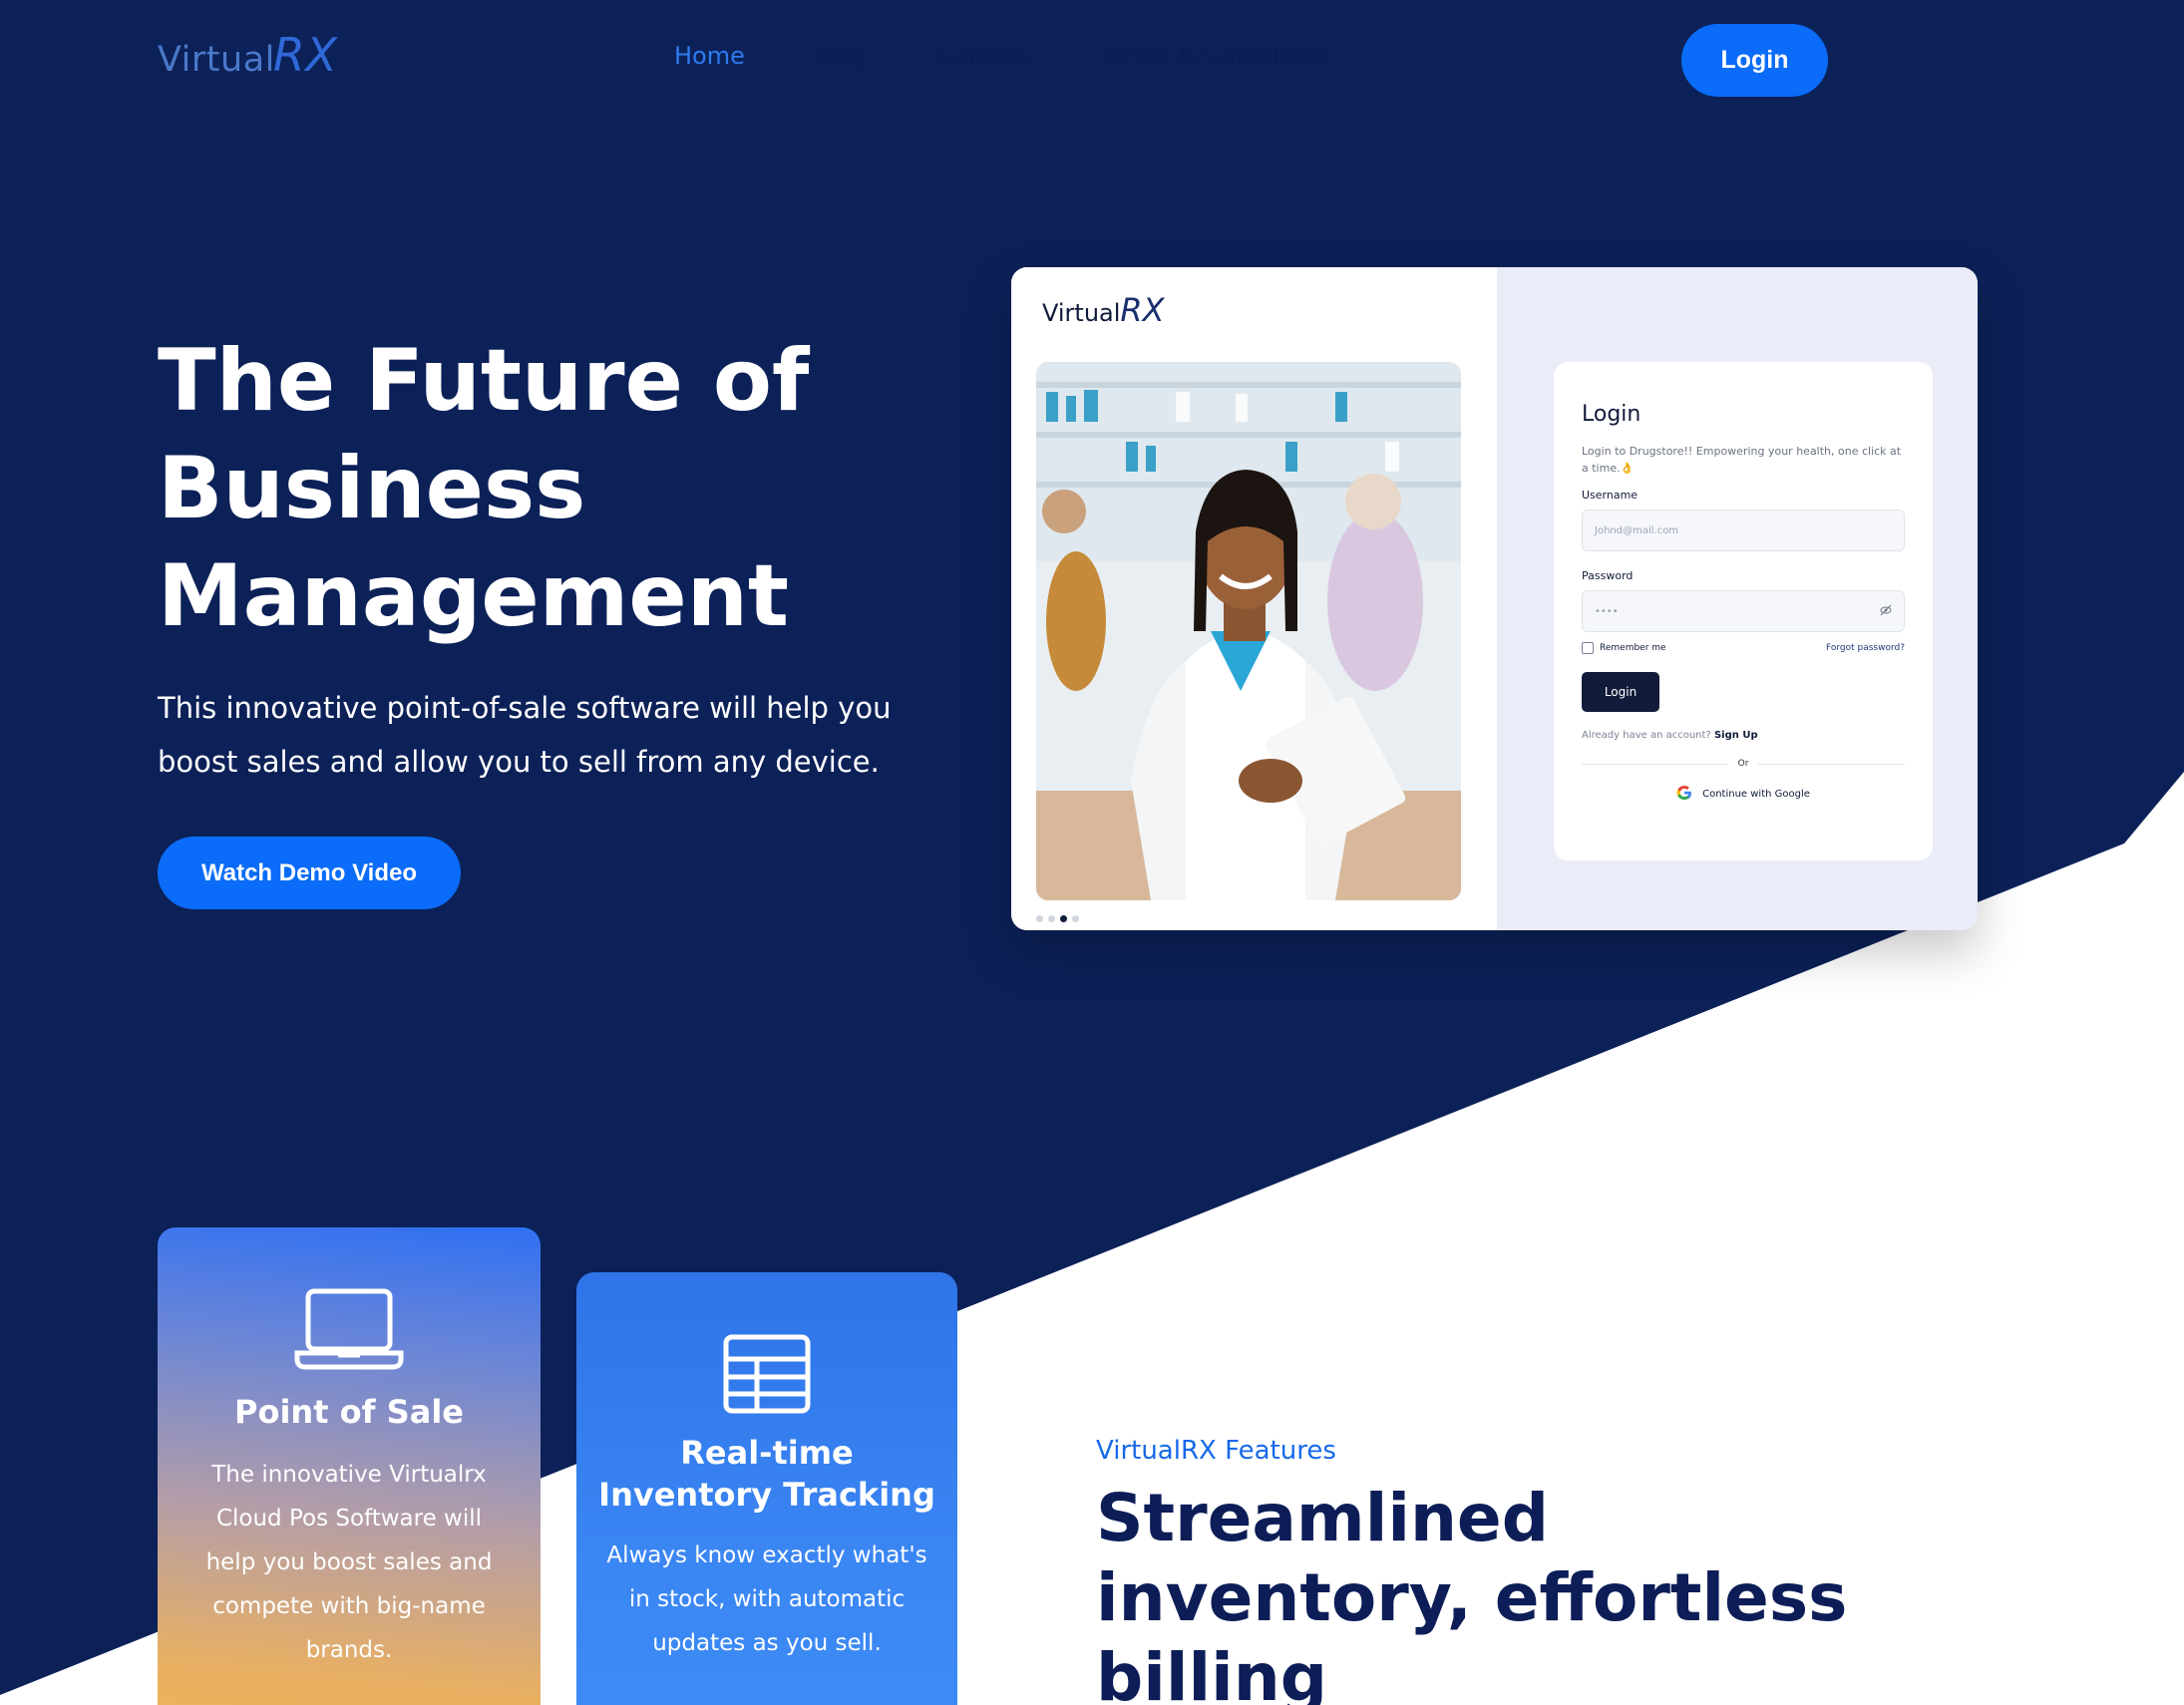 This screenshot has height=1705, width=2184. What do you see at coordinates (1736, 735) in the screenshot?
I see `signup-link: Sign Up` at bounding box center [1736, 735].